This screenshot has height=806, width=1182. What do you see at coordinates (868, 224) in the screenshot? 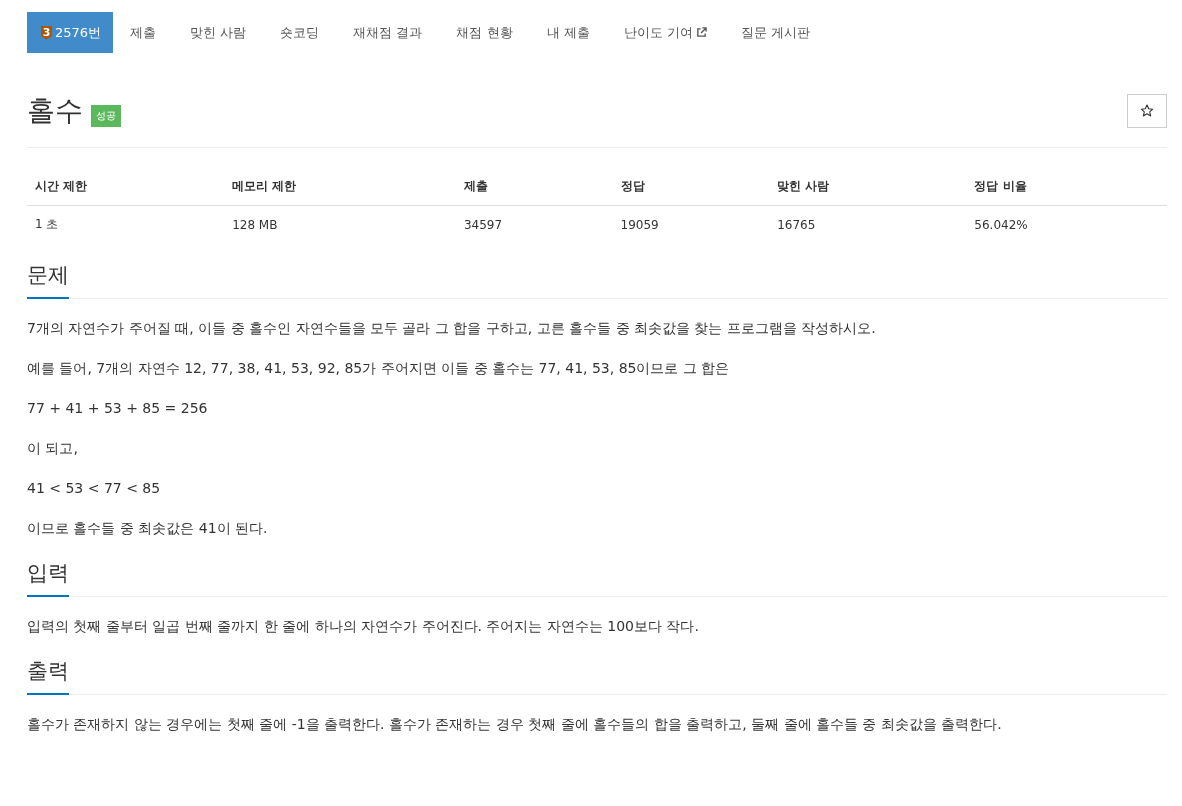
I see `table-cell: 16765` at bounding box center [868, 224].